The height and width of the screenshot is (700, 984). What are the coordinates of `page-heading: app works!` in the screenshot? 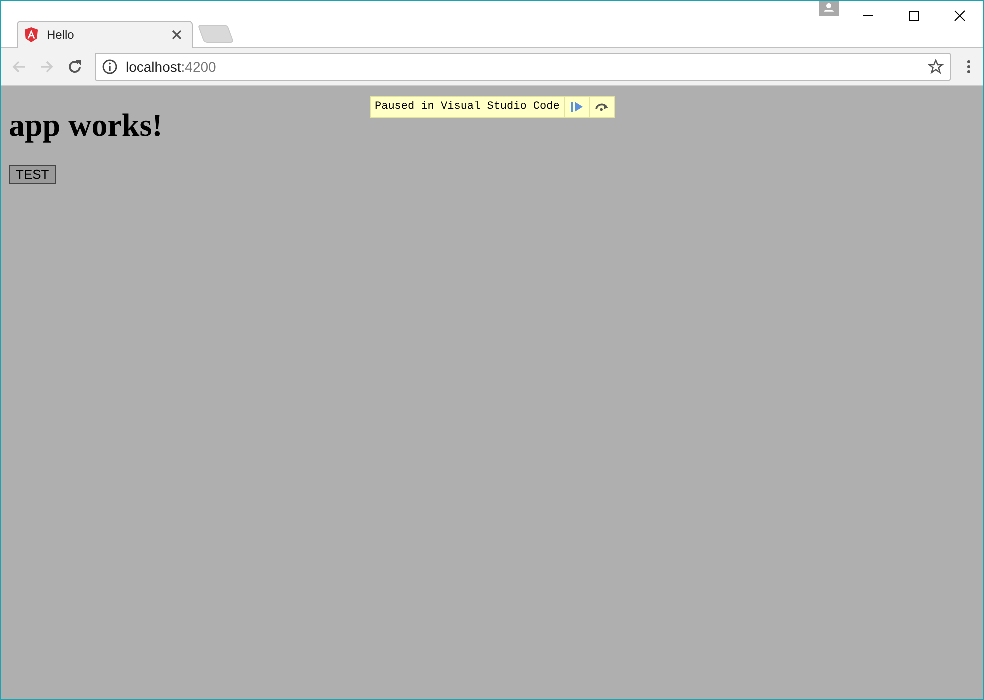 It's located at (86, 125).